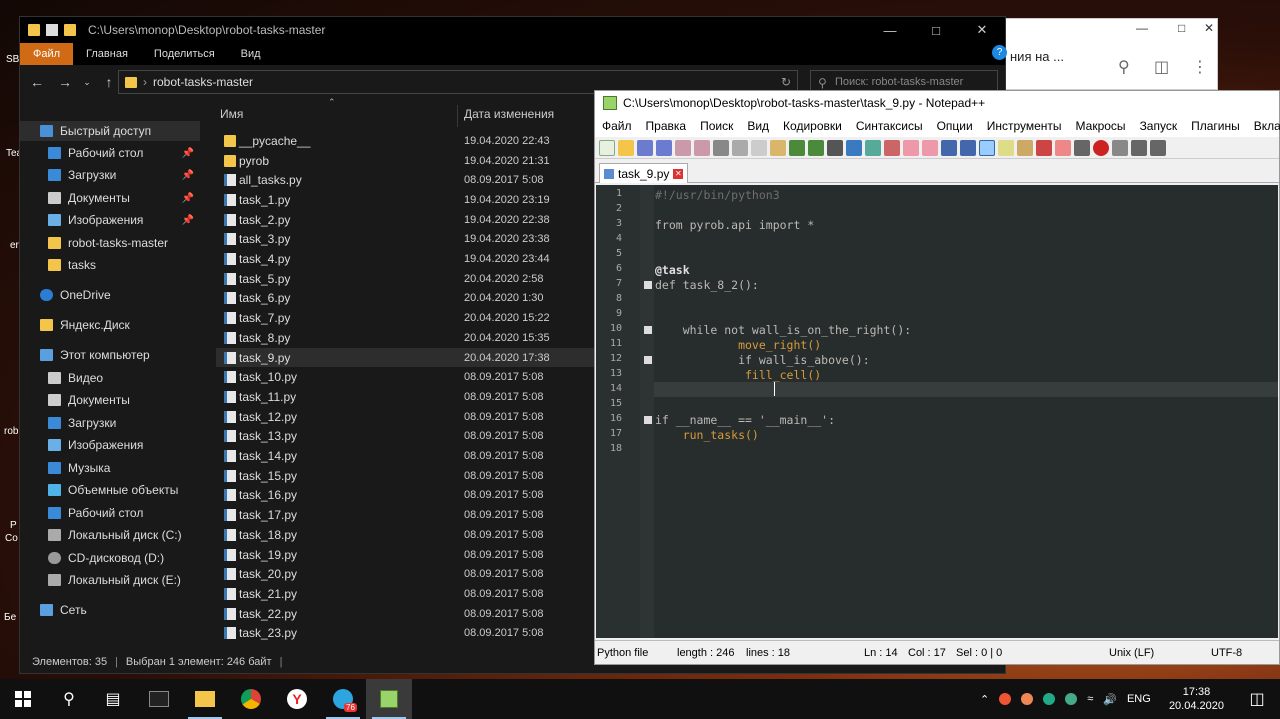  I want to click on replace-icon, so click(854, 147).